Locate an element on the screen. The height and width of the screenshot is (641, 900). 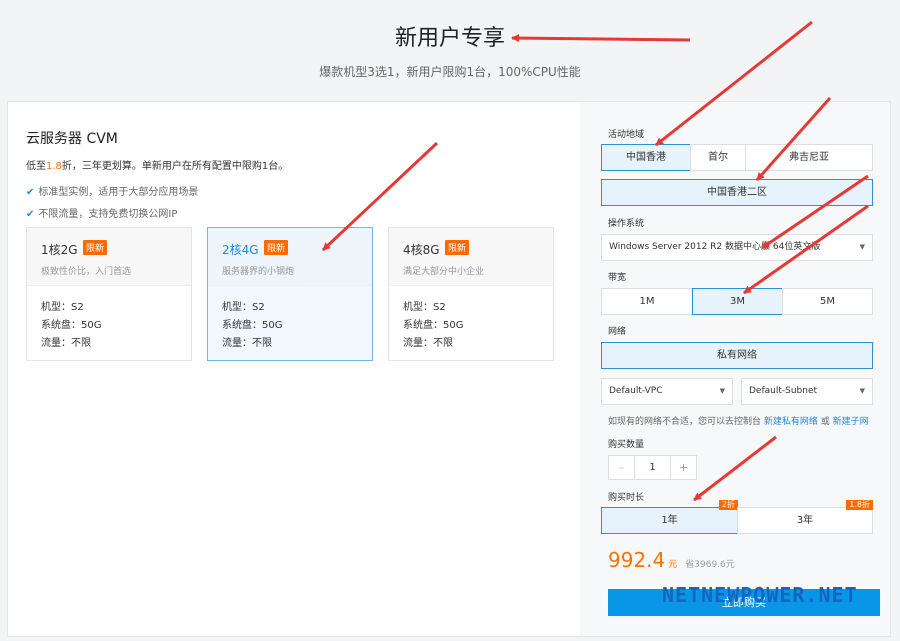
decrement-button: – is located at coordinates (622, 467).